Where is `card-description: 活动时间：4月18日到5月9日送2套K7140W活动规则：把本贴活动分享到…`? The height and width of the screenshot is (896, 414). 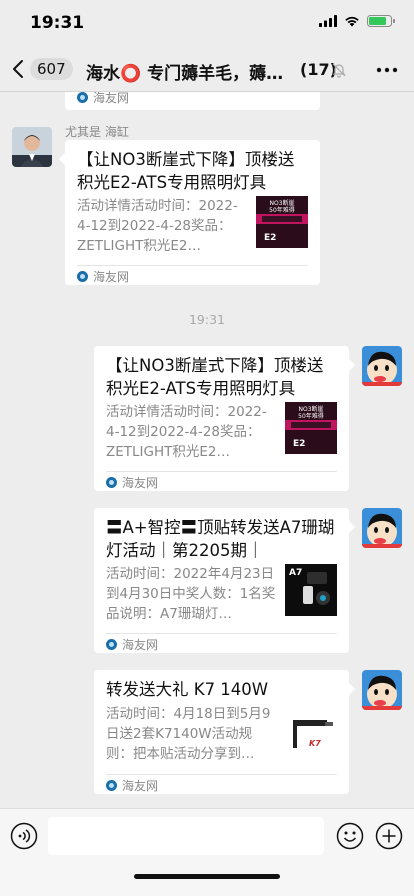
card-description: 活动时间：4月18日到5月9日送2套K7140W活动规则：把本贴活动分享到… is located at coordinates (188, 734).